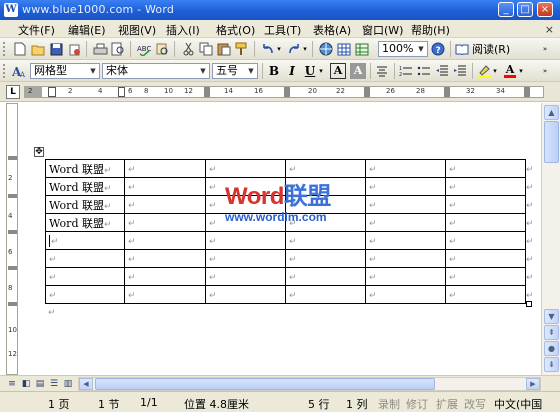 The width and height of the screenshot is (560, 412). What do you see at coordinates (56, 49) in the screenshot?
I see `save-icon` at bounding box center [56, 49].